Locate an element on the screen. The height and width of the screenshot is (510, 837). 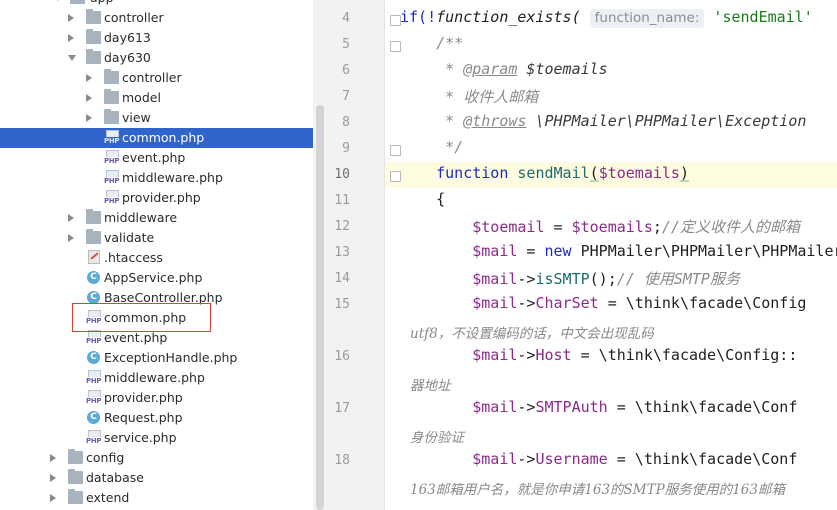
tree-item-middleware-php: PHP middleware.php is located at coordinates (156, 178).